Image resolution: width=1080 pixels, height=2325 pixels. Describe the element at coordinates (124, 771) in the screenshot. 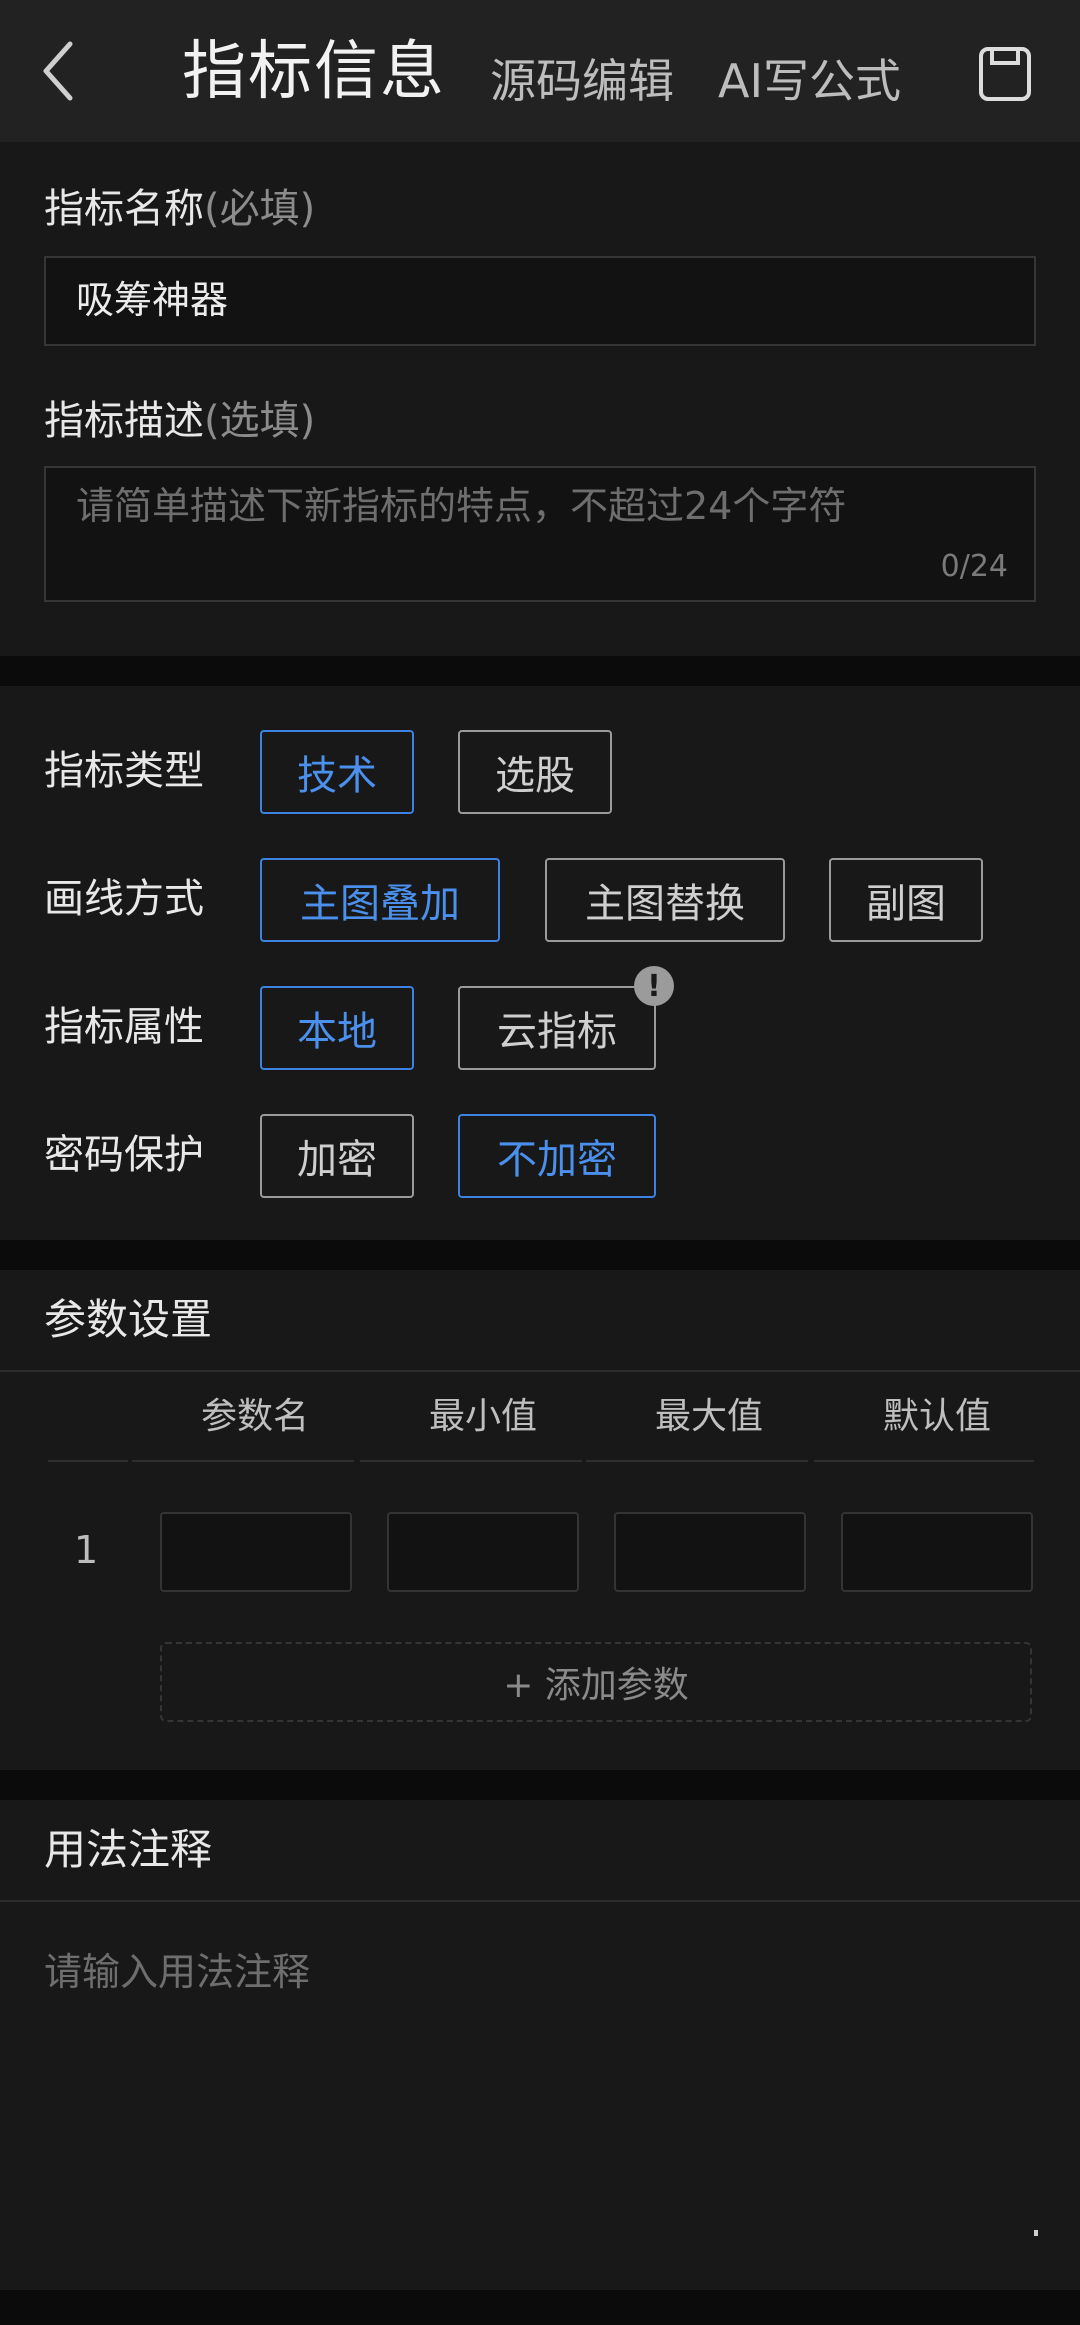

I see `type-label: 指标类型` at that location.